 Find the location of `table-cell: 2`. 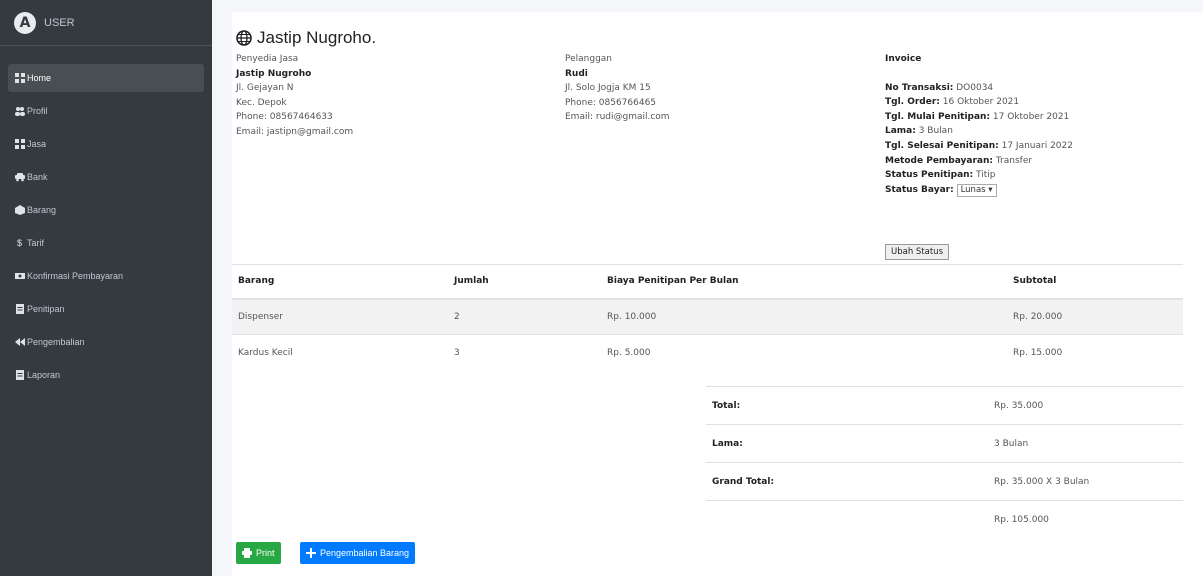

table-cell: 2 is located at coordinates (524, 316).